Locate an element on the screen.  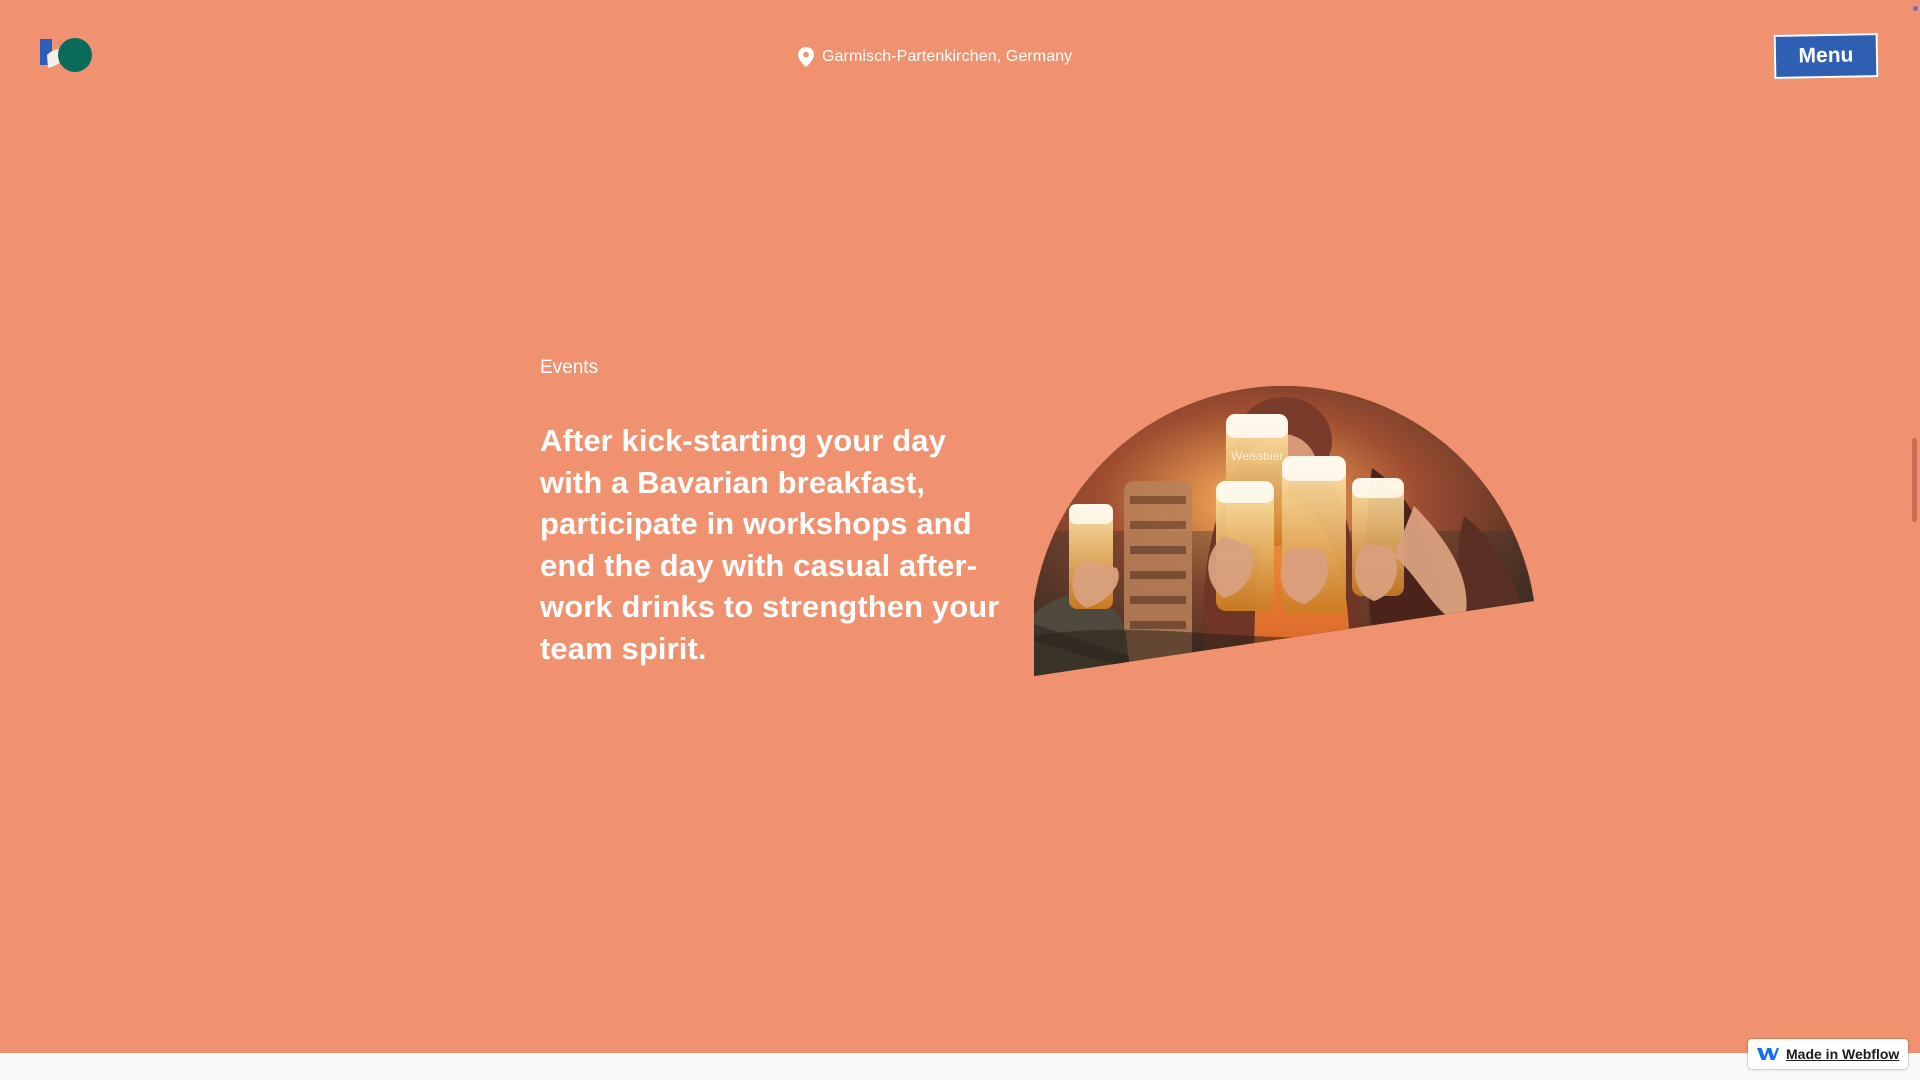
site-logo is located at coordinates (67, 56).